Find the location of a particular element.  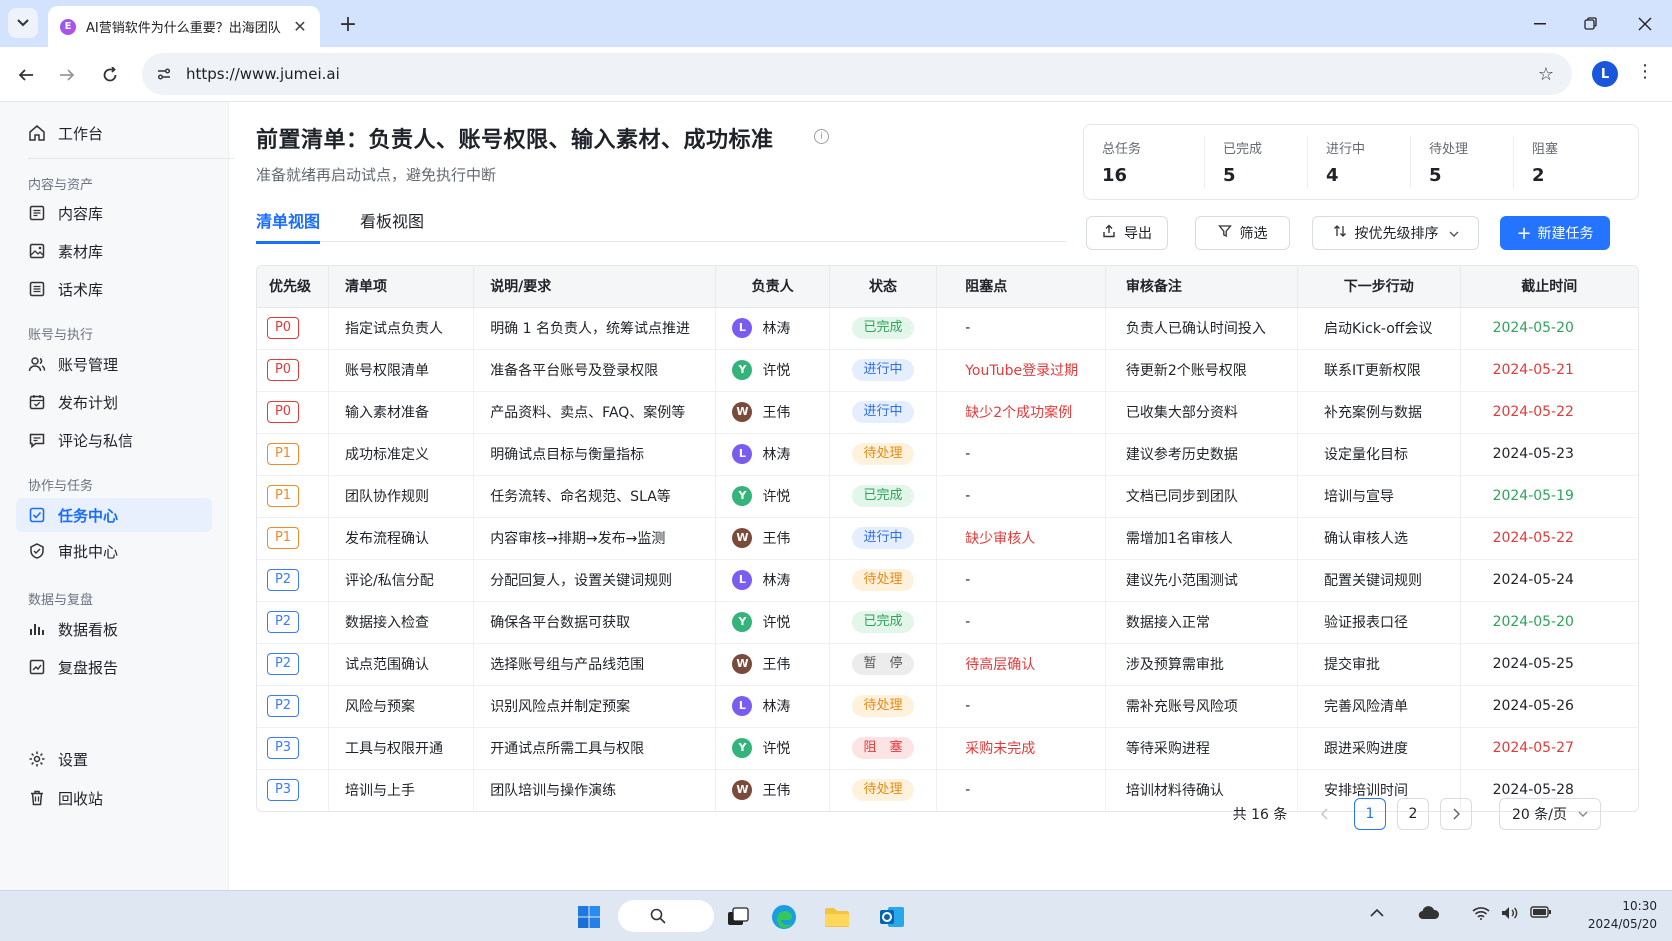

profile-avatar: L is located at coordinates (1605, 74).